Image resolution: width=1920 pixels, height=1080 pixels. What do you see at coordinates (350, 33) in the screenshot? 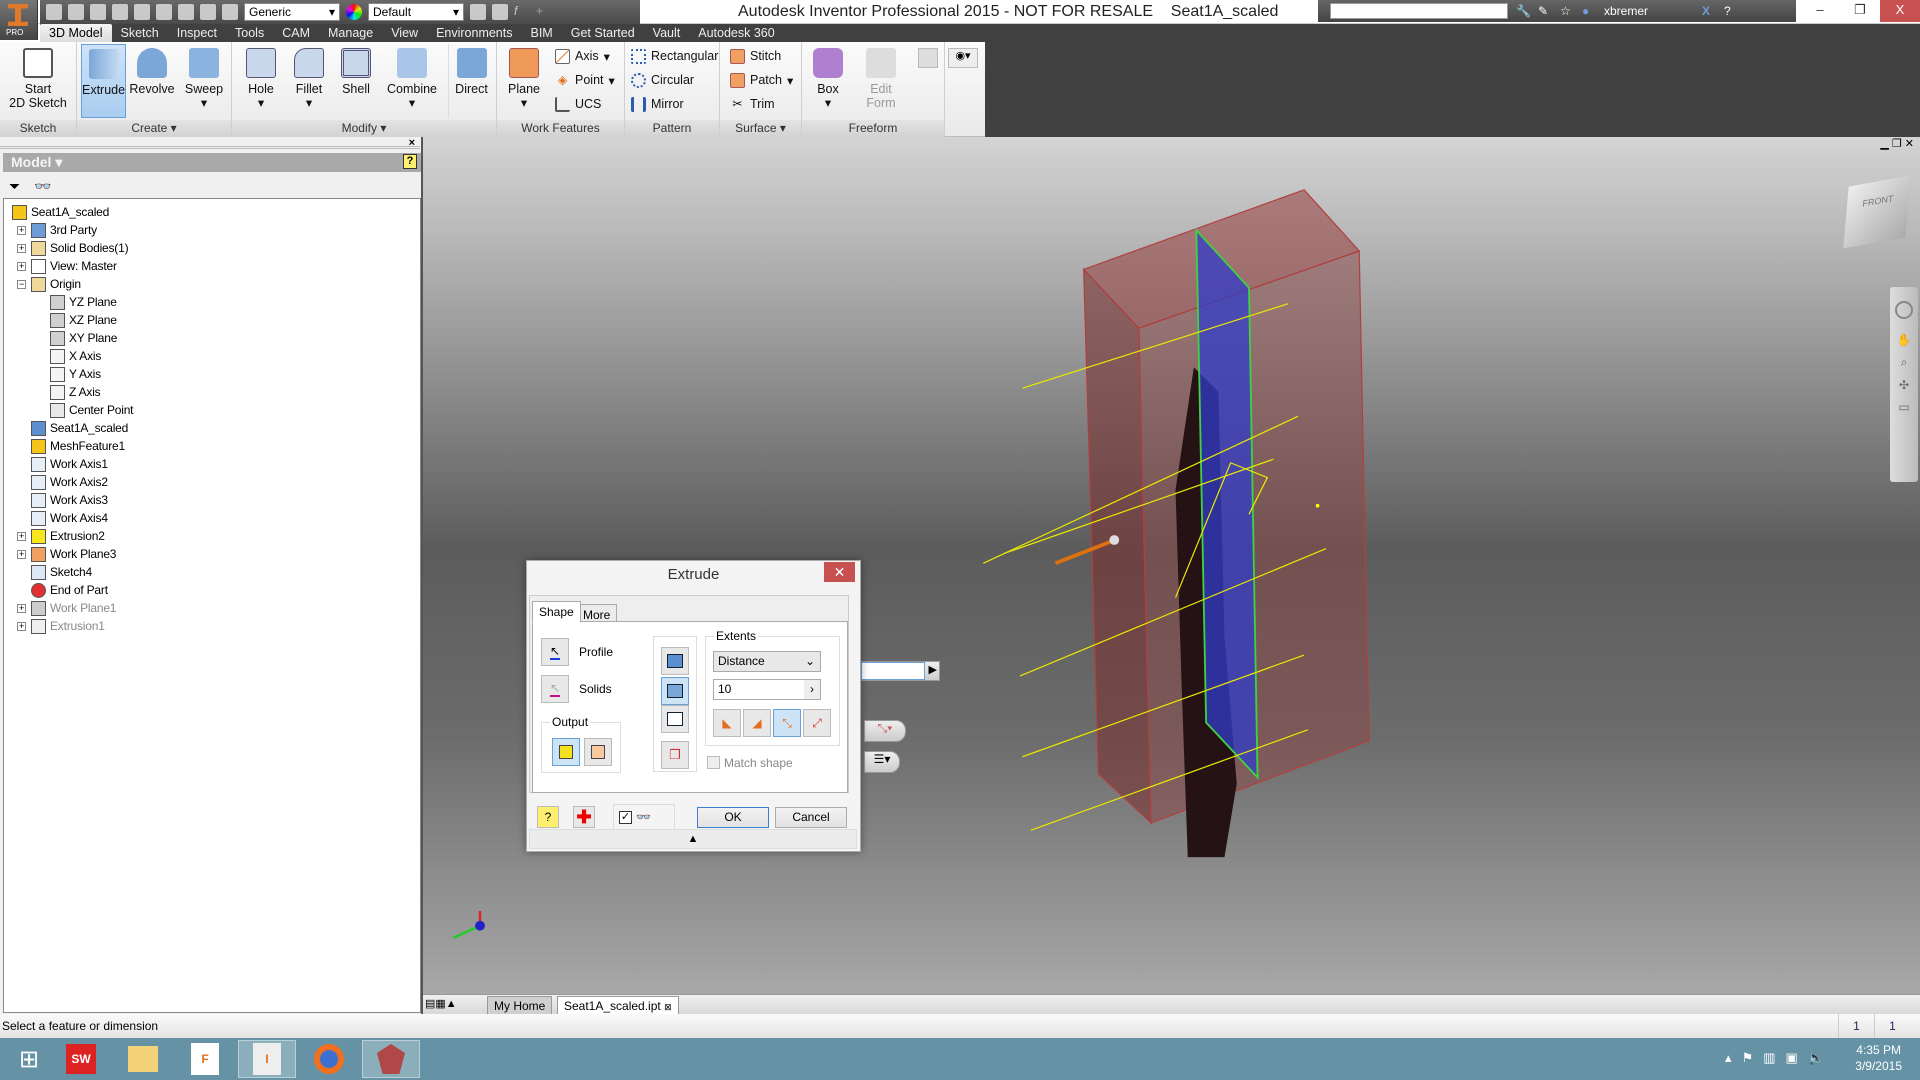
I see `tab-manage: Manage` at bounding box center [350, 33].